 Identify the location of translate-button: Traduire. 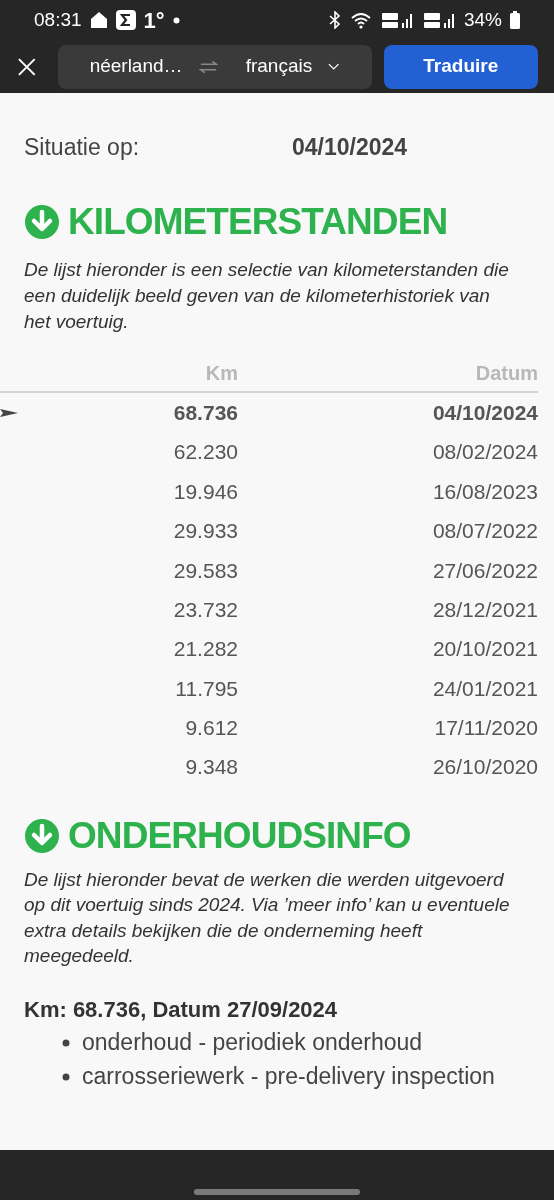
(460, 66).